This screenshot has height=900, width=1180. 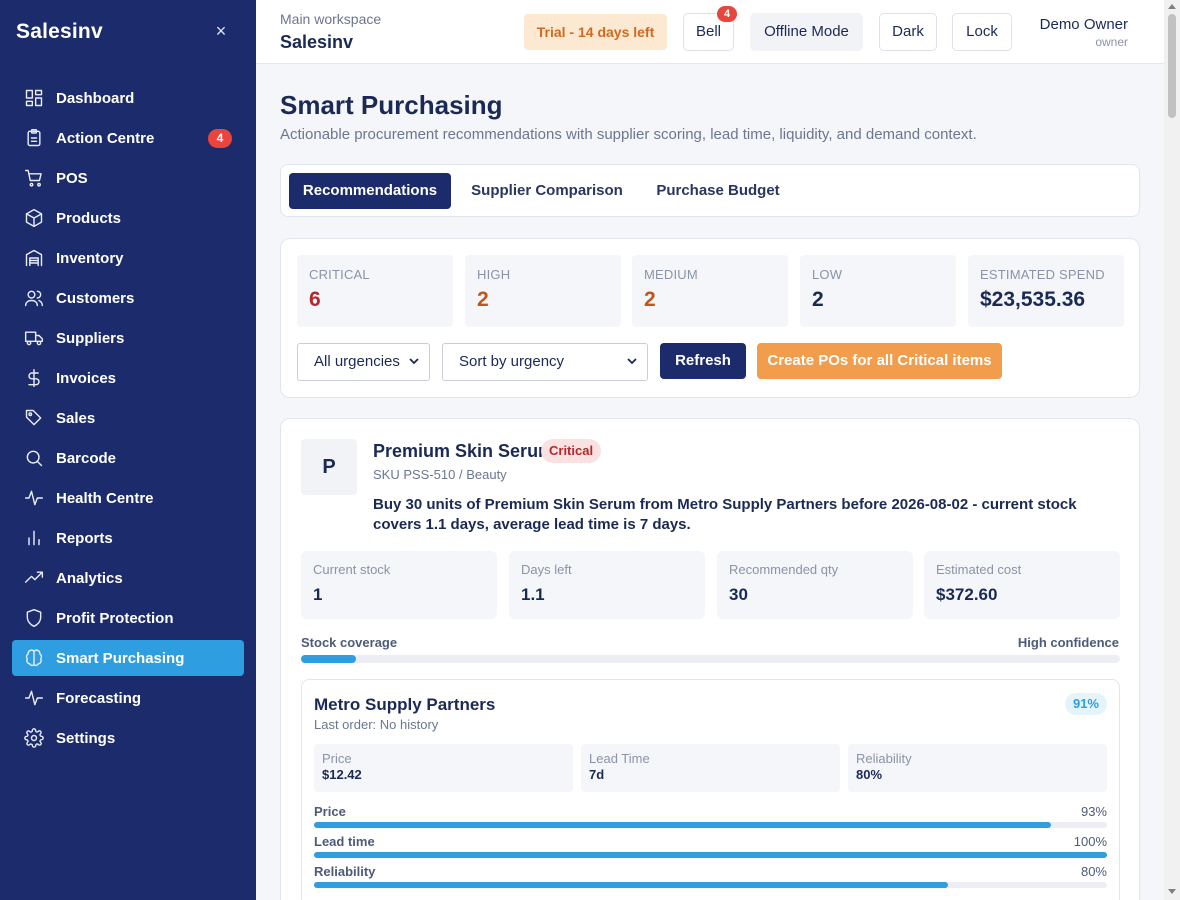 What do you see at coordinates (710, 768) in the screenshot?
I see `supplier-lead-time-box: Lead Time 7d` at bounding box center [710, 768].